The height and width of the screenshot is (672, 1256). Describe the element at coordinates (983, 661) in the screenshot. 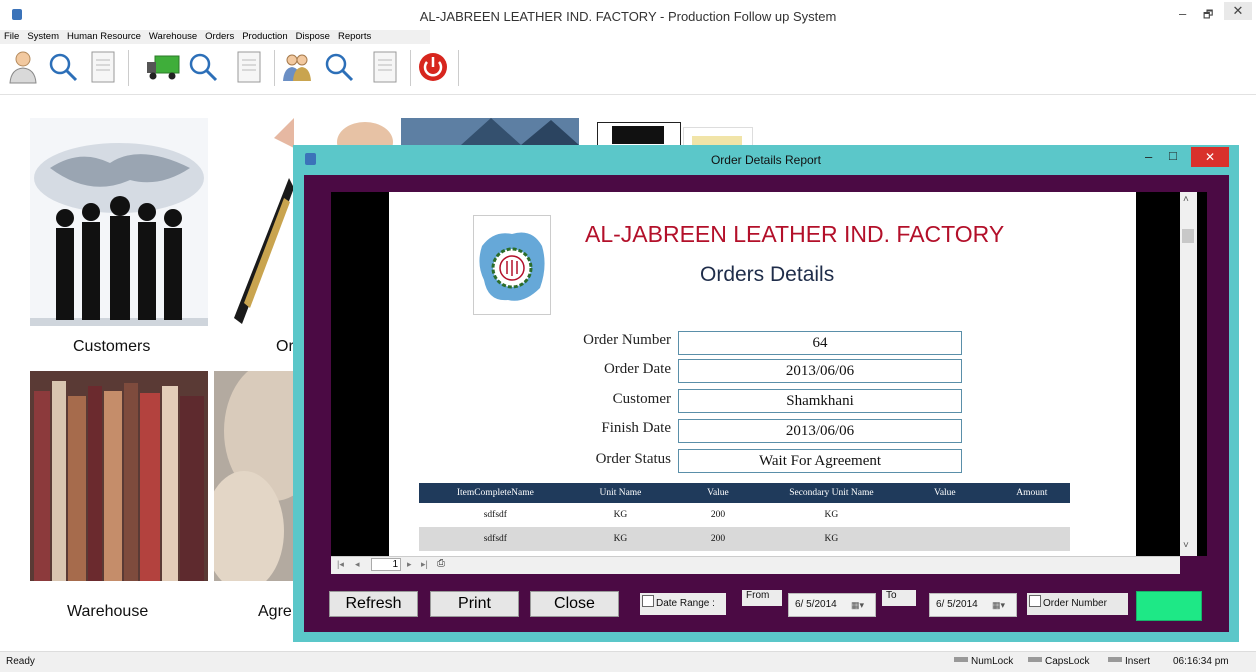

I see `numlock-indicator: NumLock` at that location.